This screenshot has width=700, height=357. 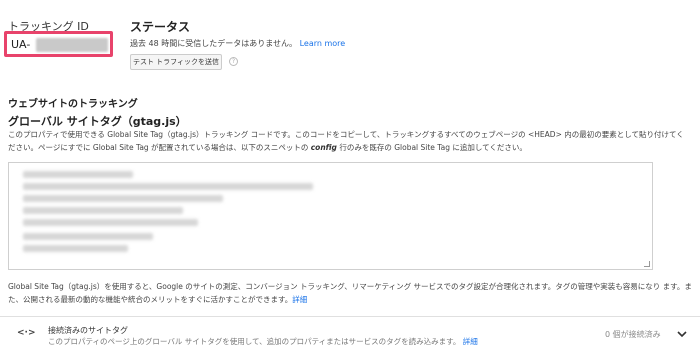 What do you see at coordinates (431, 147) in the screenshot?
I see `gtag-desc-3: 行のみを既存の Global Site Tag に追加してください。` at bounding box center [431, 147].